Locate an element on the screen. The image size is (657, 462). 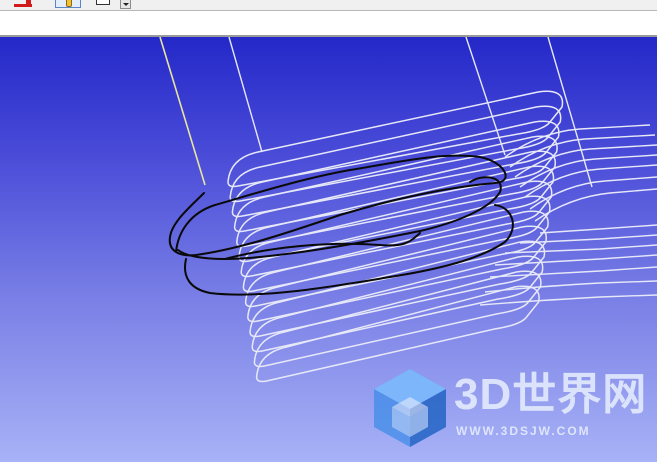
dropdown-arrow-icon is located at coordinates (125, 4).